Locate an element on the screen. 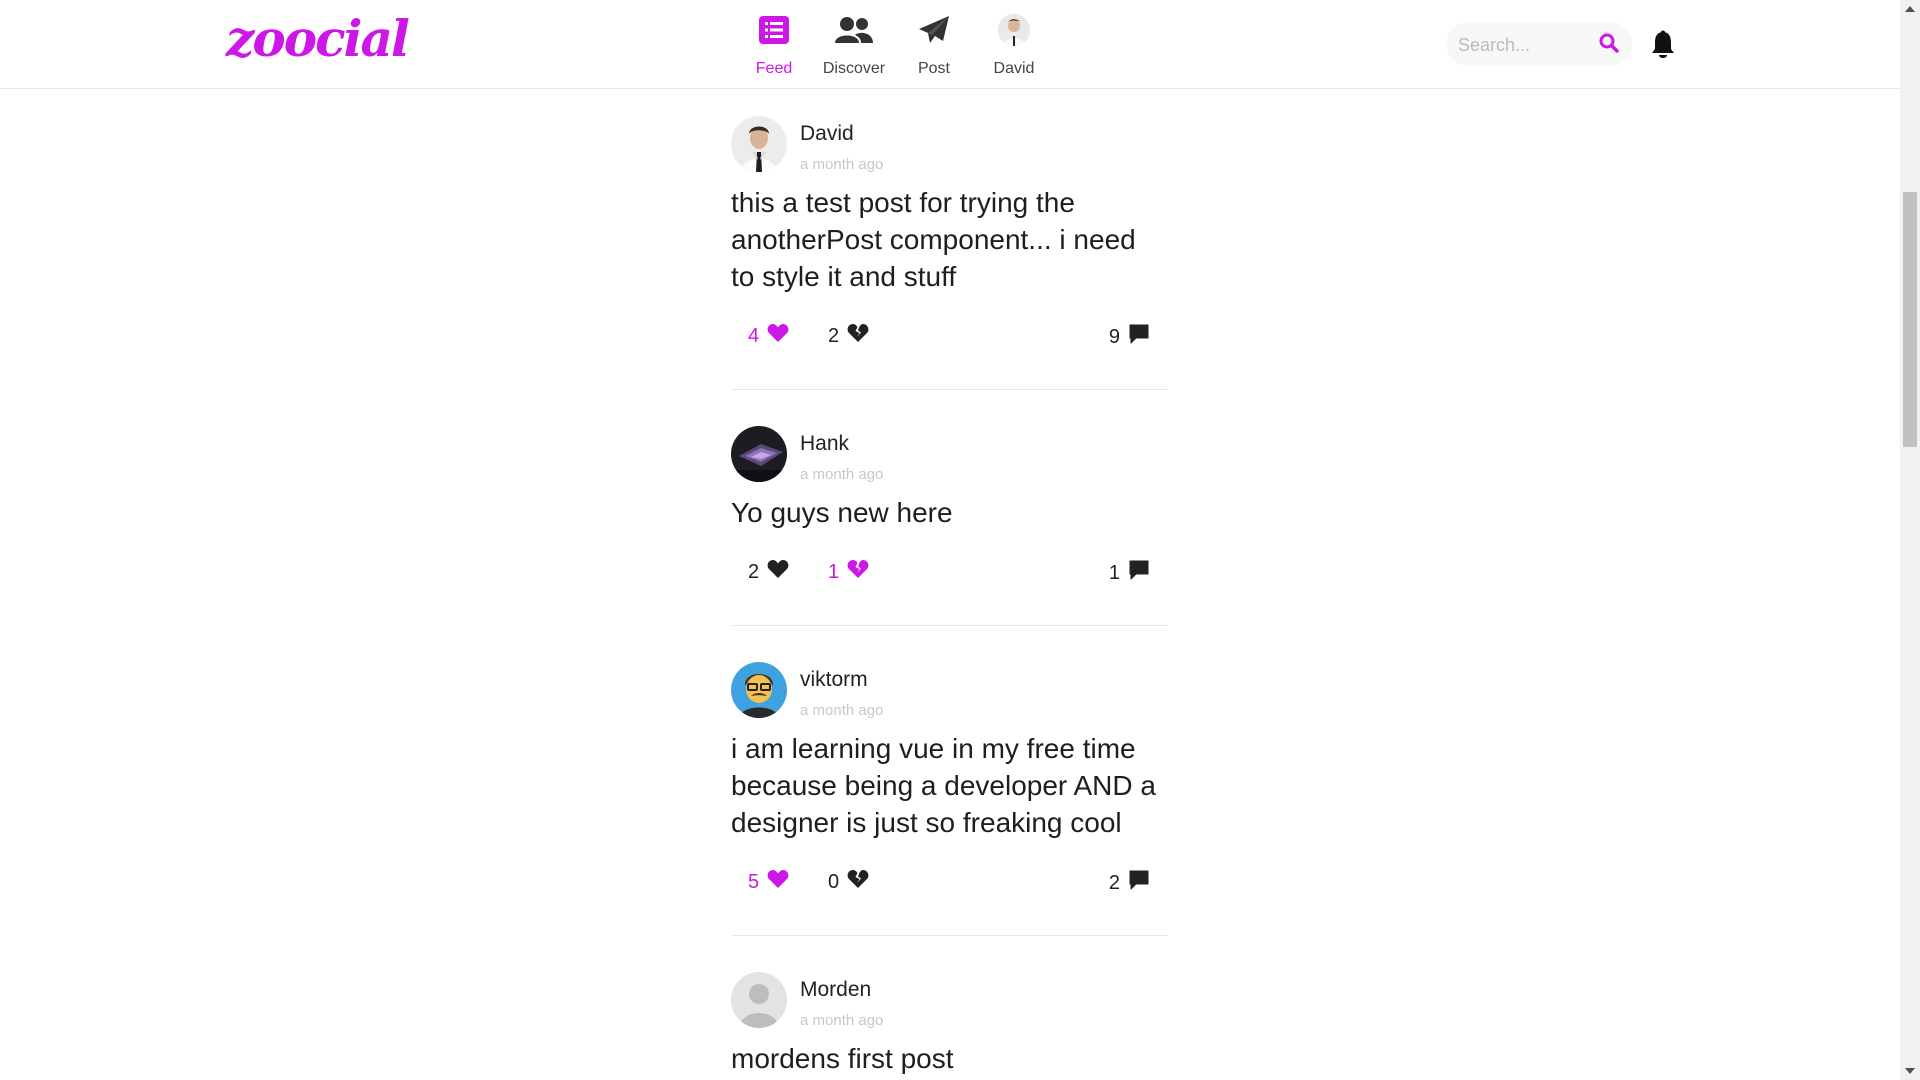 Image resolution: width=1920 pixels, height=1080 pixels. dislike-count: 2 is located at coordinates (834, 335).